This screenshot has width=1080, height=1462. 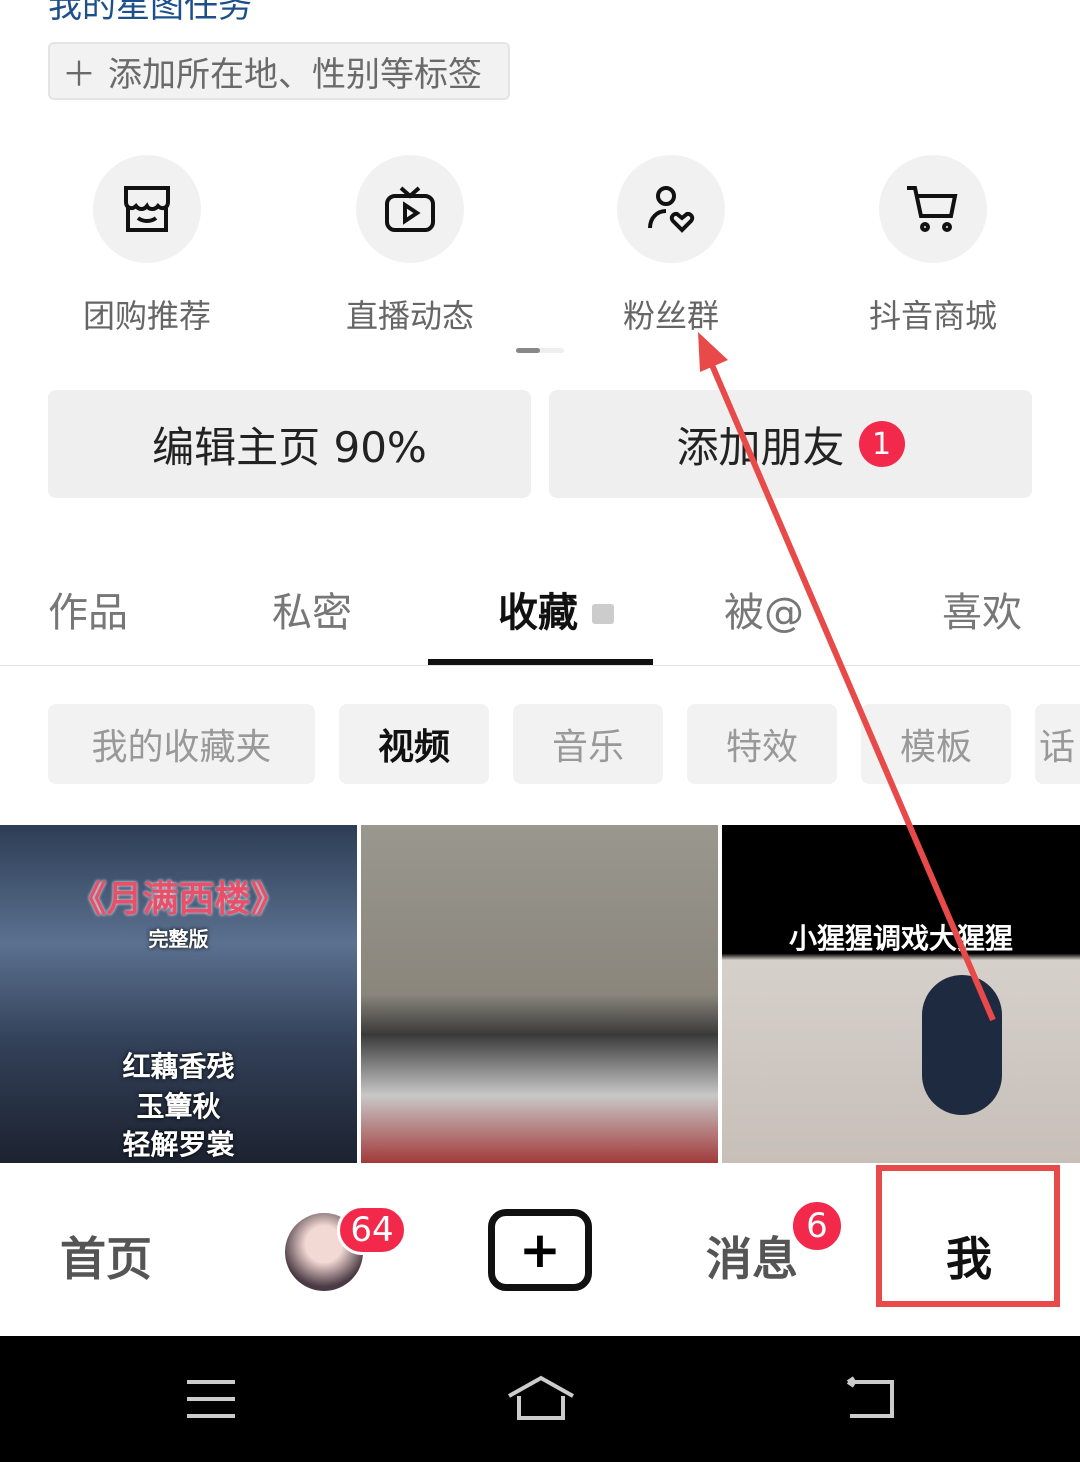 I want to click on annotation-arrow, so click(x=852, y=692).